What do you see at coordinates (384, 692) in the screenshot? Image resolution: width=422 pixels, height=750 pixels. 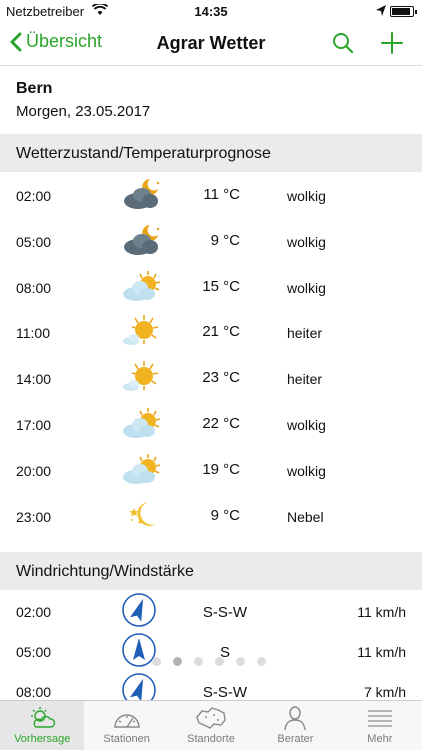 I see `wind-speed: 7 km/h` at bounding box center [384, 692].